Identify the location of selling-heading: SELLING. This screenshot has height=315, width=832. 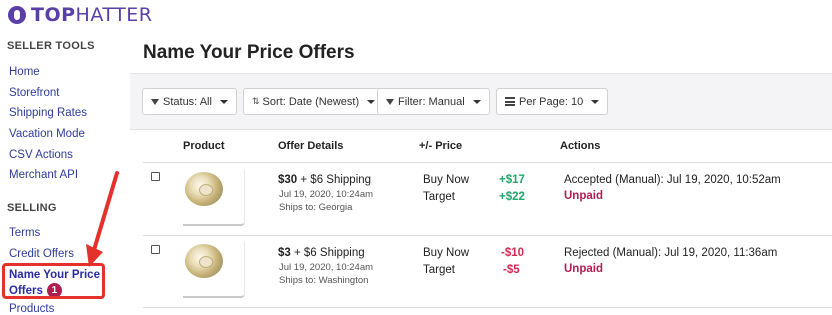
(32, 208).